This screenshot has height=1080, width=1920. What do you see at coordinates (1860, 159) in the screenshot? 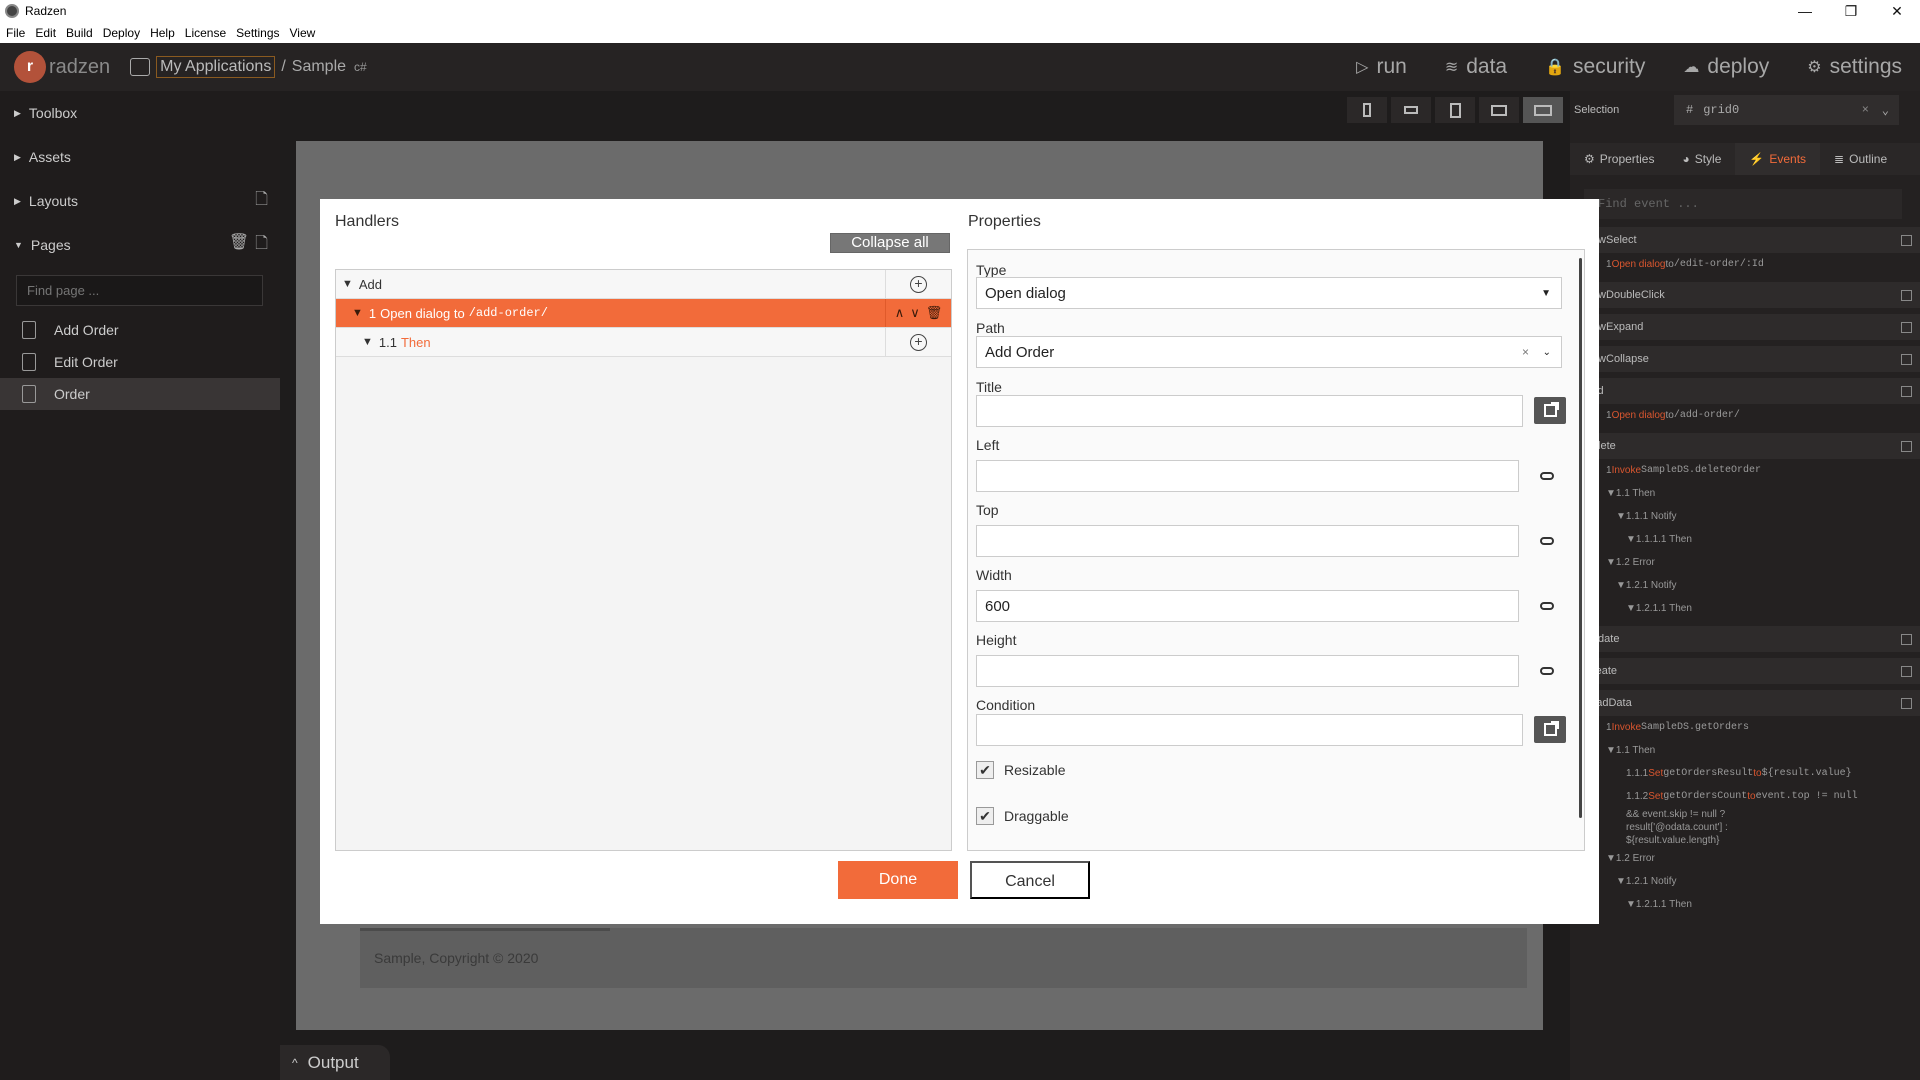
I see `tab-outline: ≣ Outline` at bounding box center [1860, 159].